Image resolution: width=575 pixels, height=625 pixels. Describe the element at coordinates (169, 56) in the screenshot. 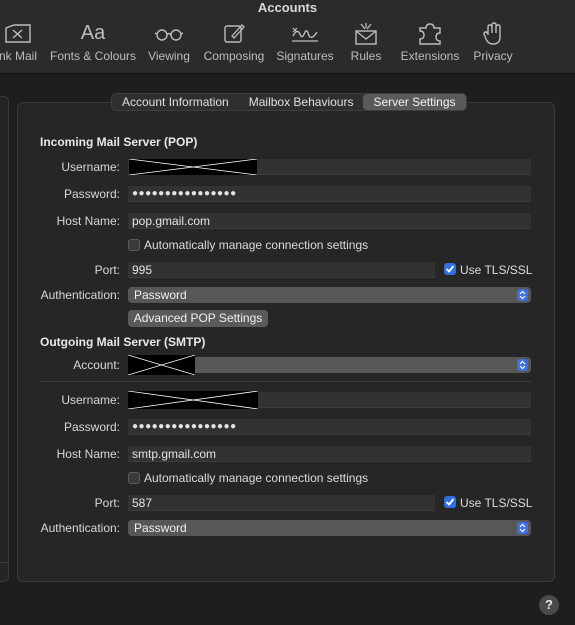

I see `toolbar-label: Viewing` at that location.